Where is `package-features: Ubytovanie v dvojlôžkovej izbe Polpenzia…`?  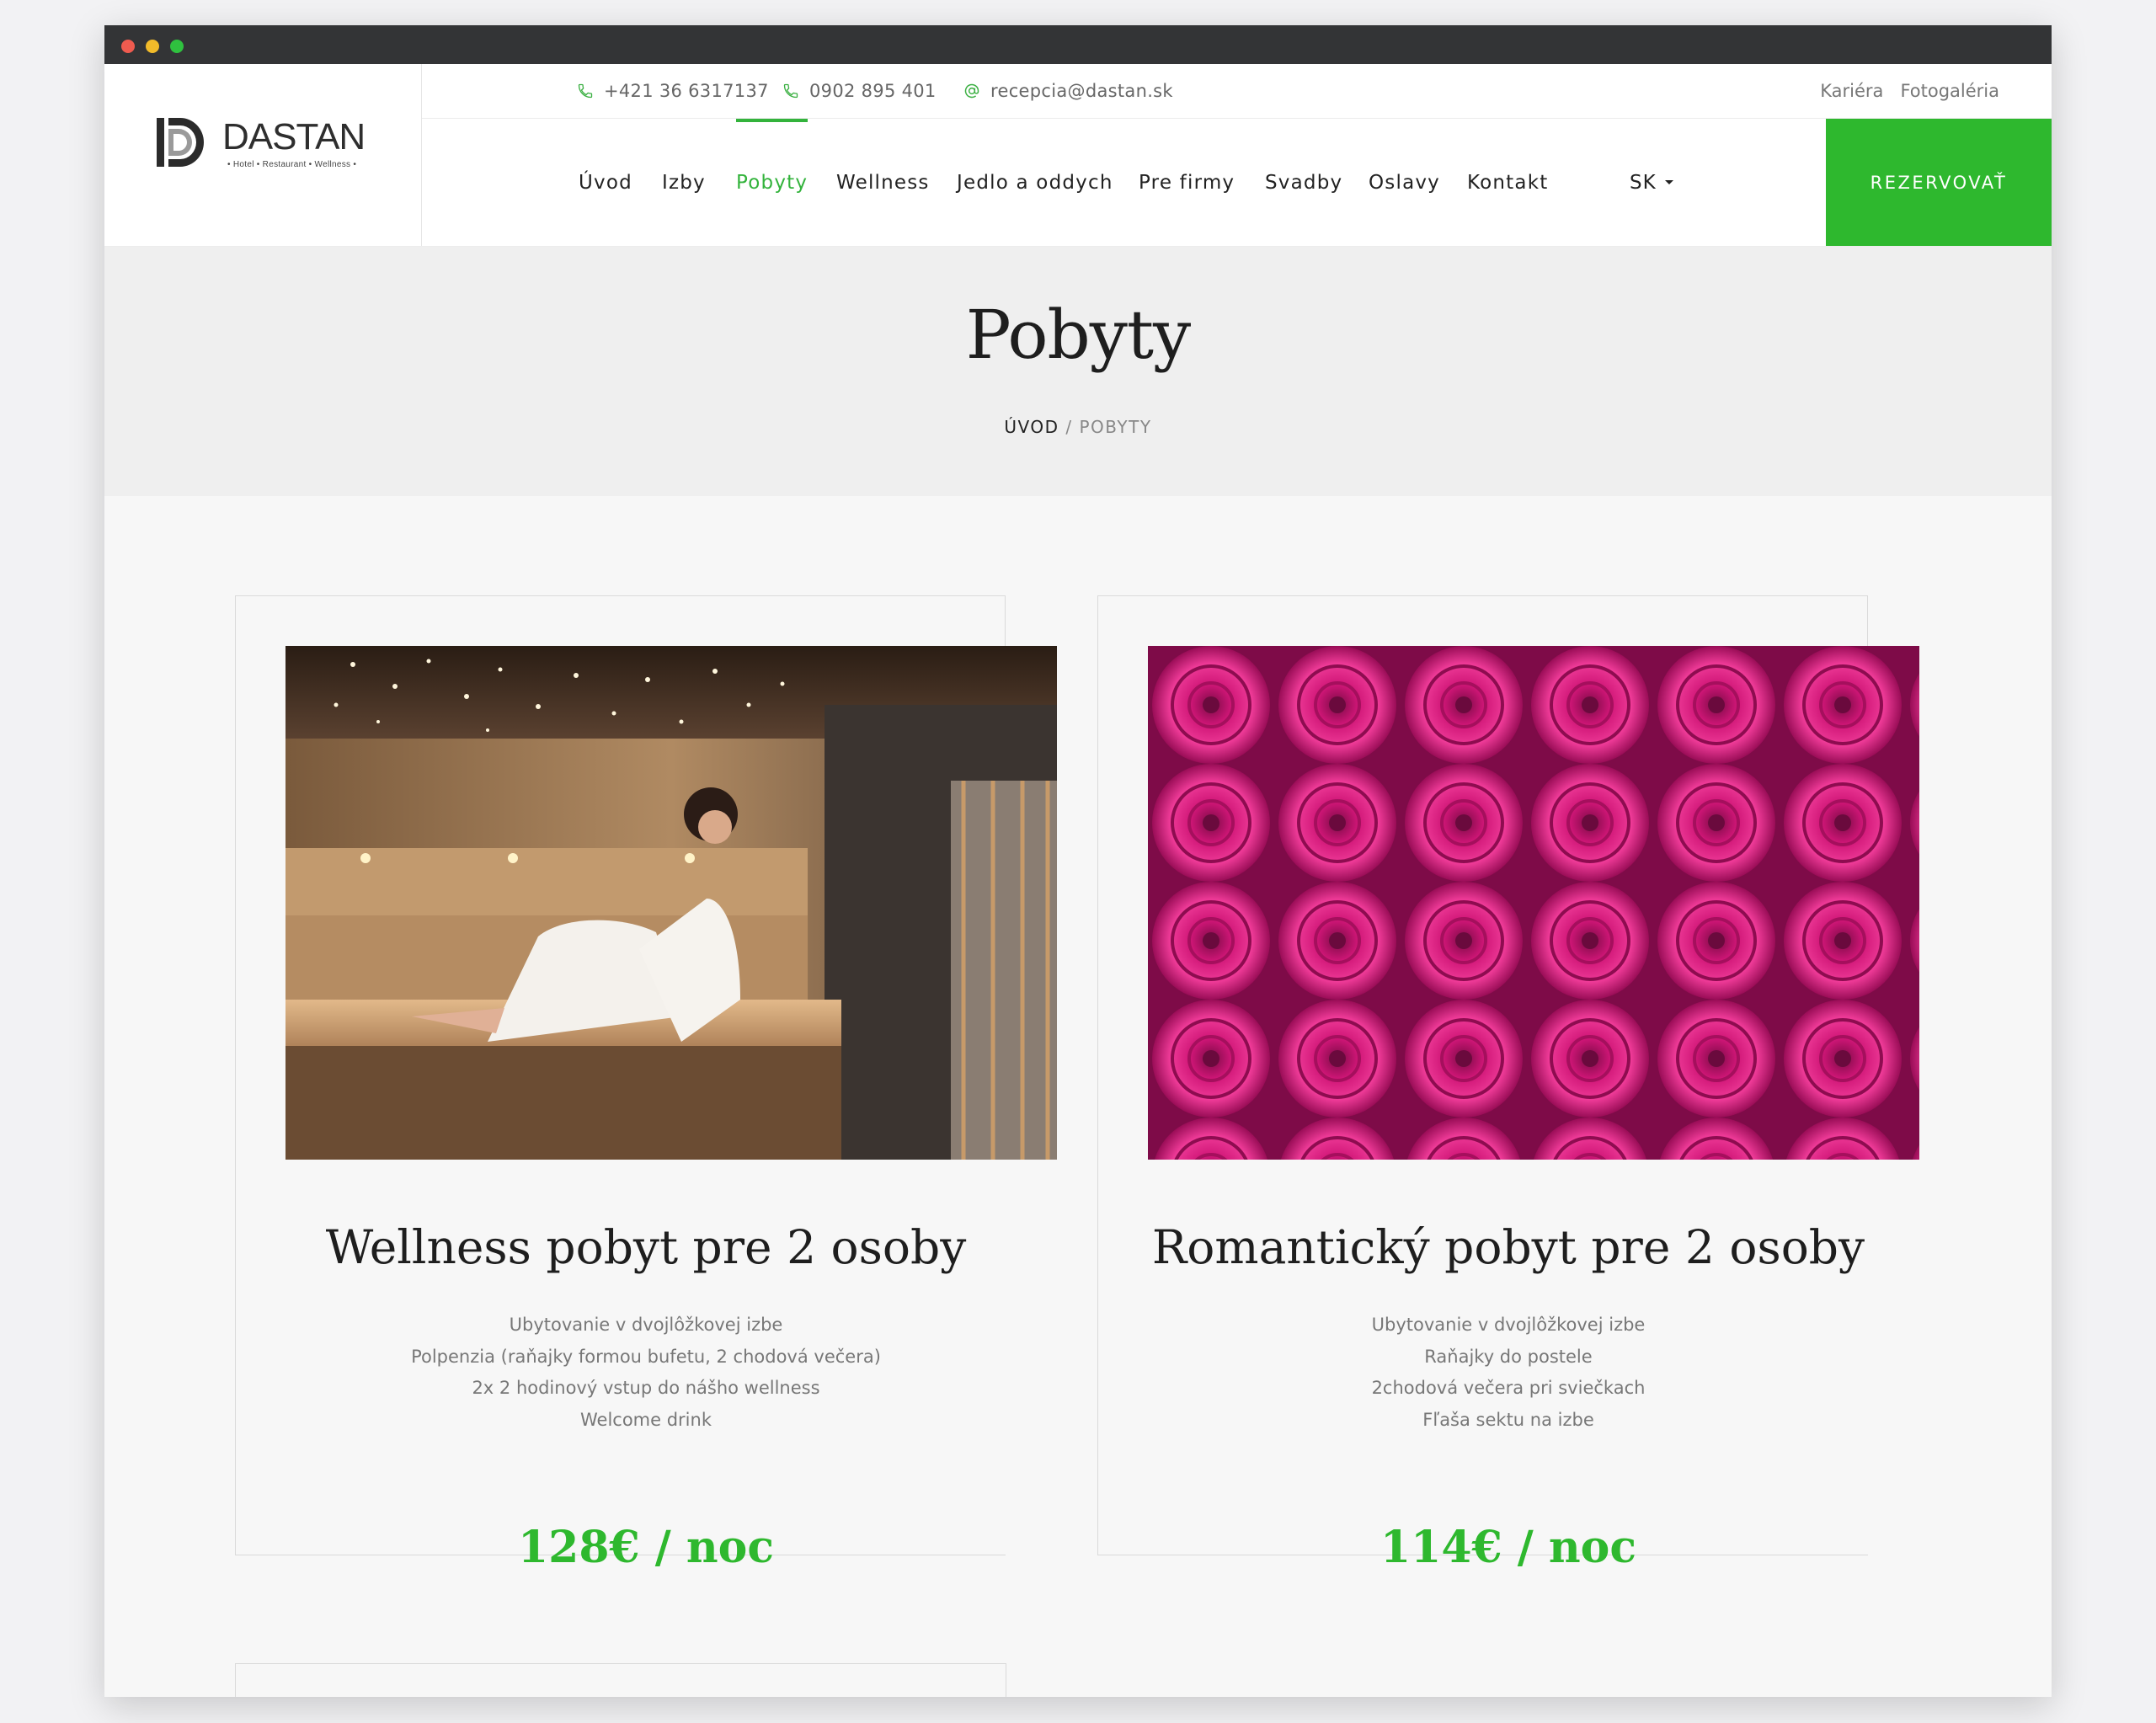
package-features: Ubytovanie v dvojlôžkovej izbe Polpenzia… is located at coordinates (646, 1373).